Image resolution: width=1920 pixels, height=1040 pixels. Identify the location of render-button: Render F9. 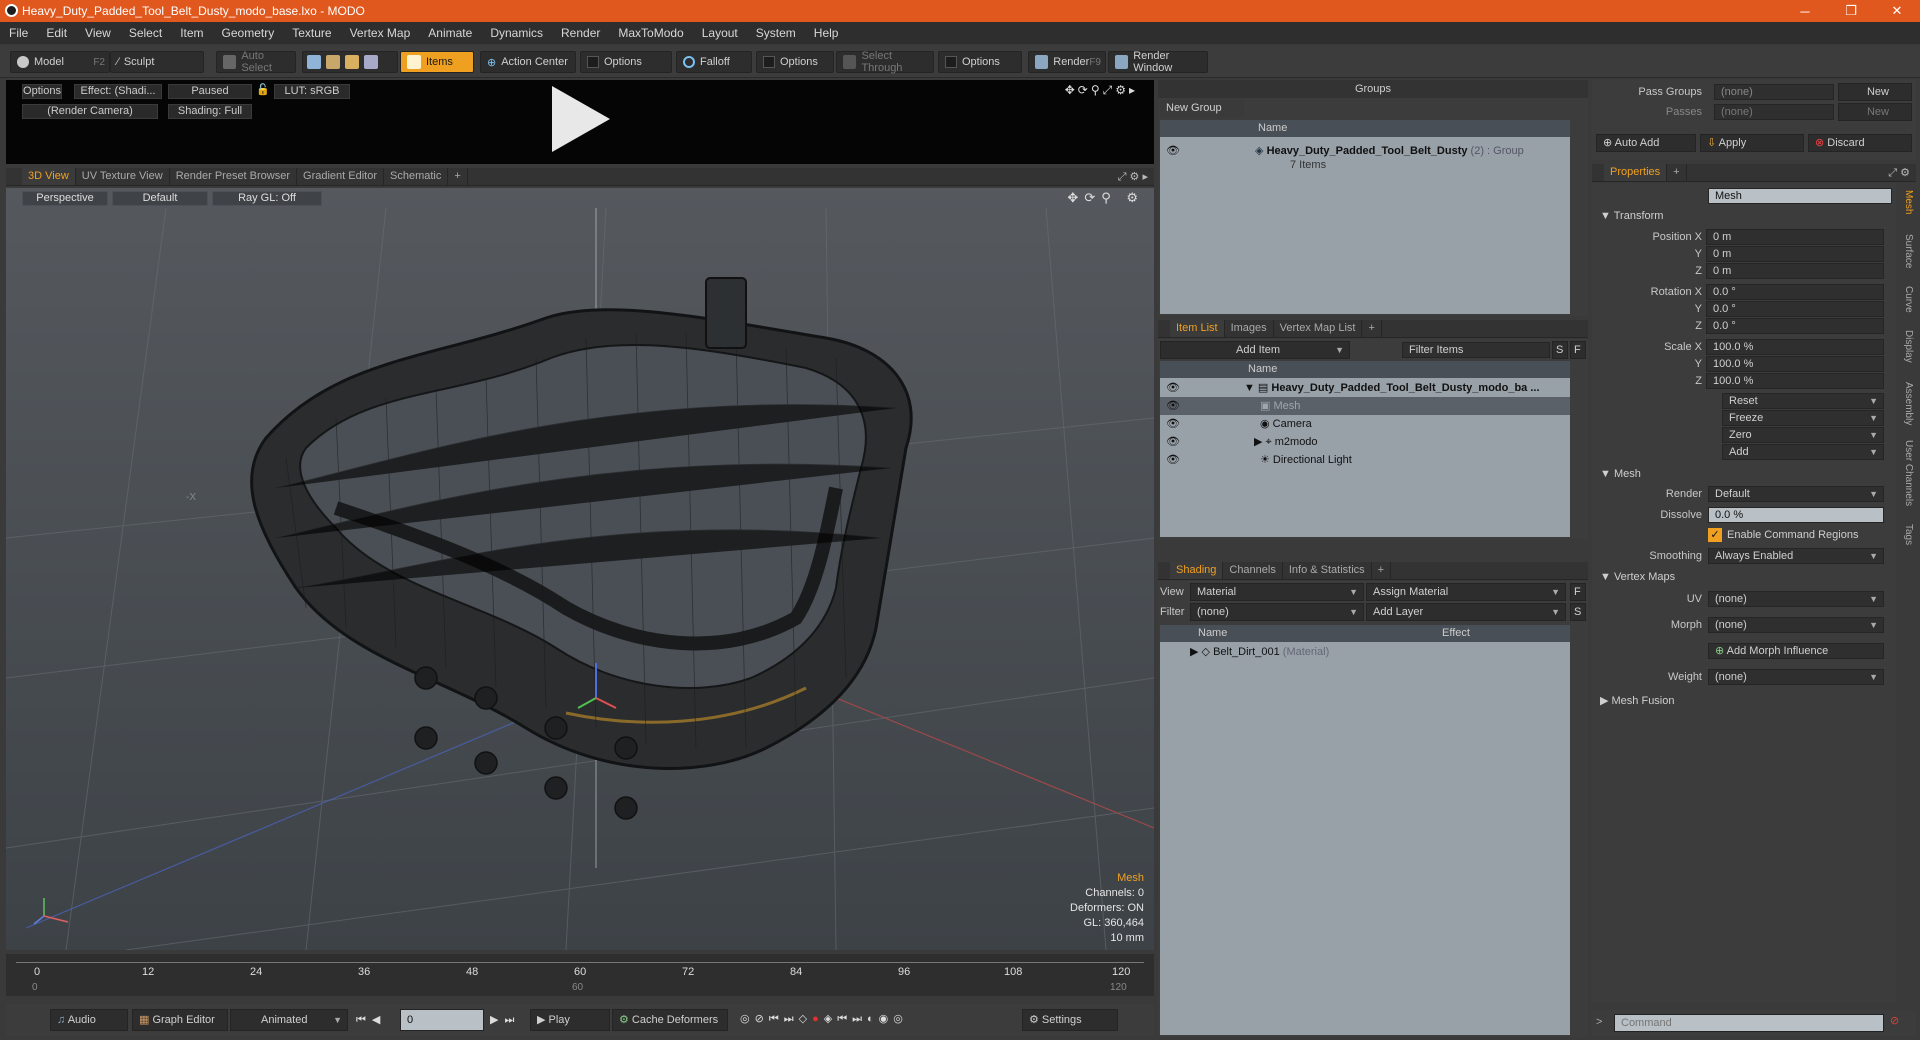
(1067, 62).